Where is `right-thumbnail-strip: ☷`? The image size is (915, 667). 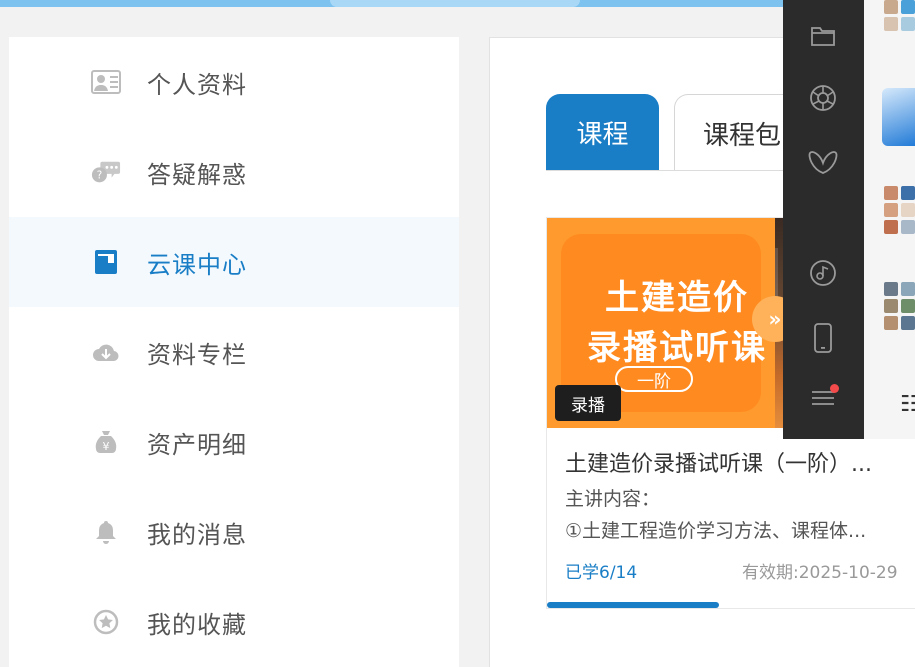
right-thumbnail-strip: ☷ is located at coordinates (889, 219).